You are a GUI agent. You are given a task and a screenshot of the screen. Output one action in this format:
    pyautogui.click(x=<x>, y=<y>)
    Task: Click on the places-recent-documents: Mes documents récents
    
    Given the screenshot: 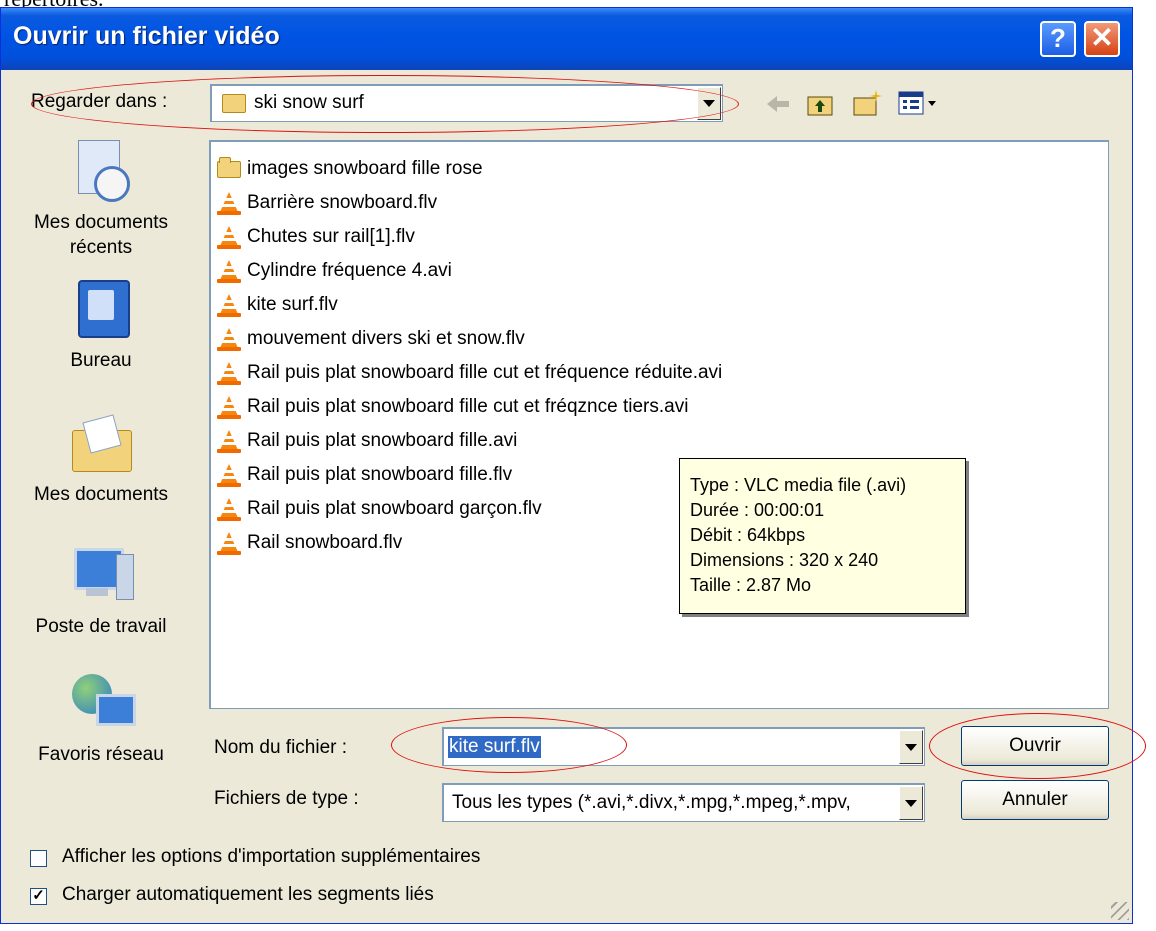 What is the action you would take?
    pyautogui.click(x=101, y=199)
    